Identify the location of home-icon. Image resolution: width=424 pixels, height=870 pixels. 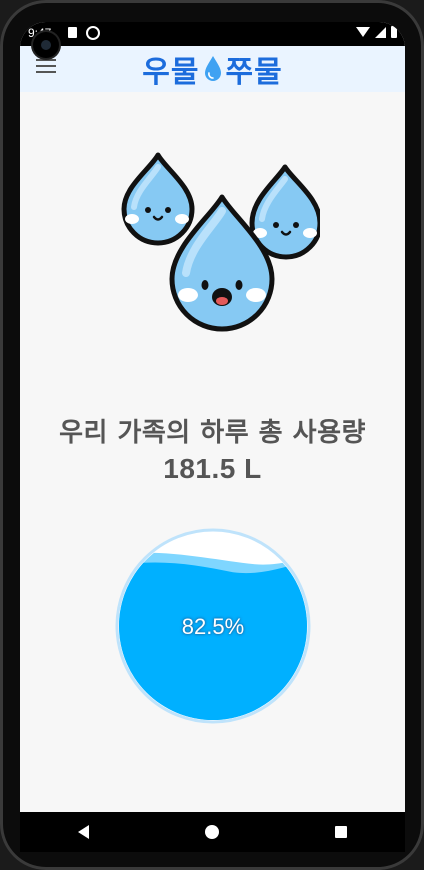
(212, 832).